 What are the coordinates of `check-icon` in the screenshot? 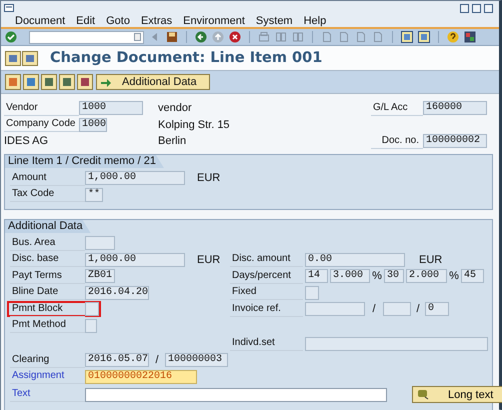 It's located at (11, 37).